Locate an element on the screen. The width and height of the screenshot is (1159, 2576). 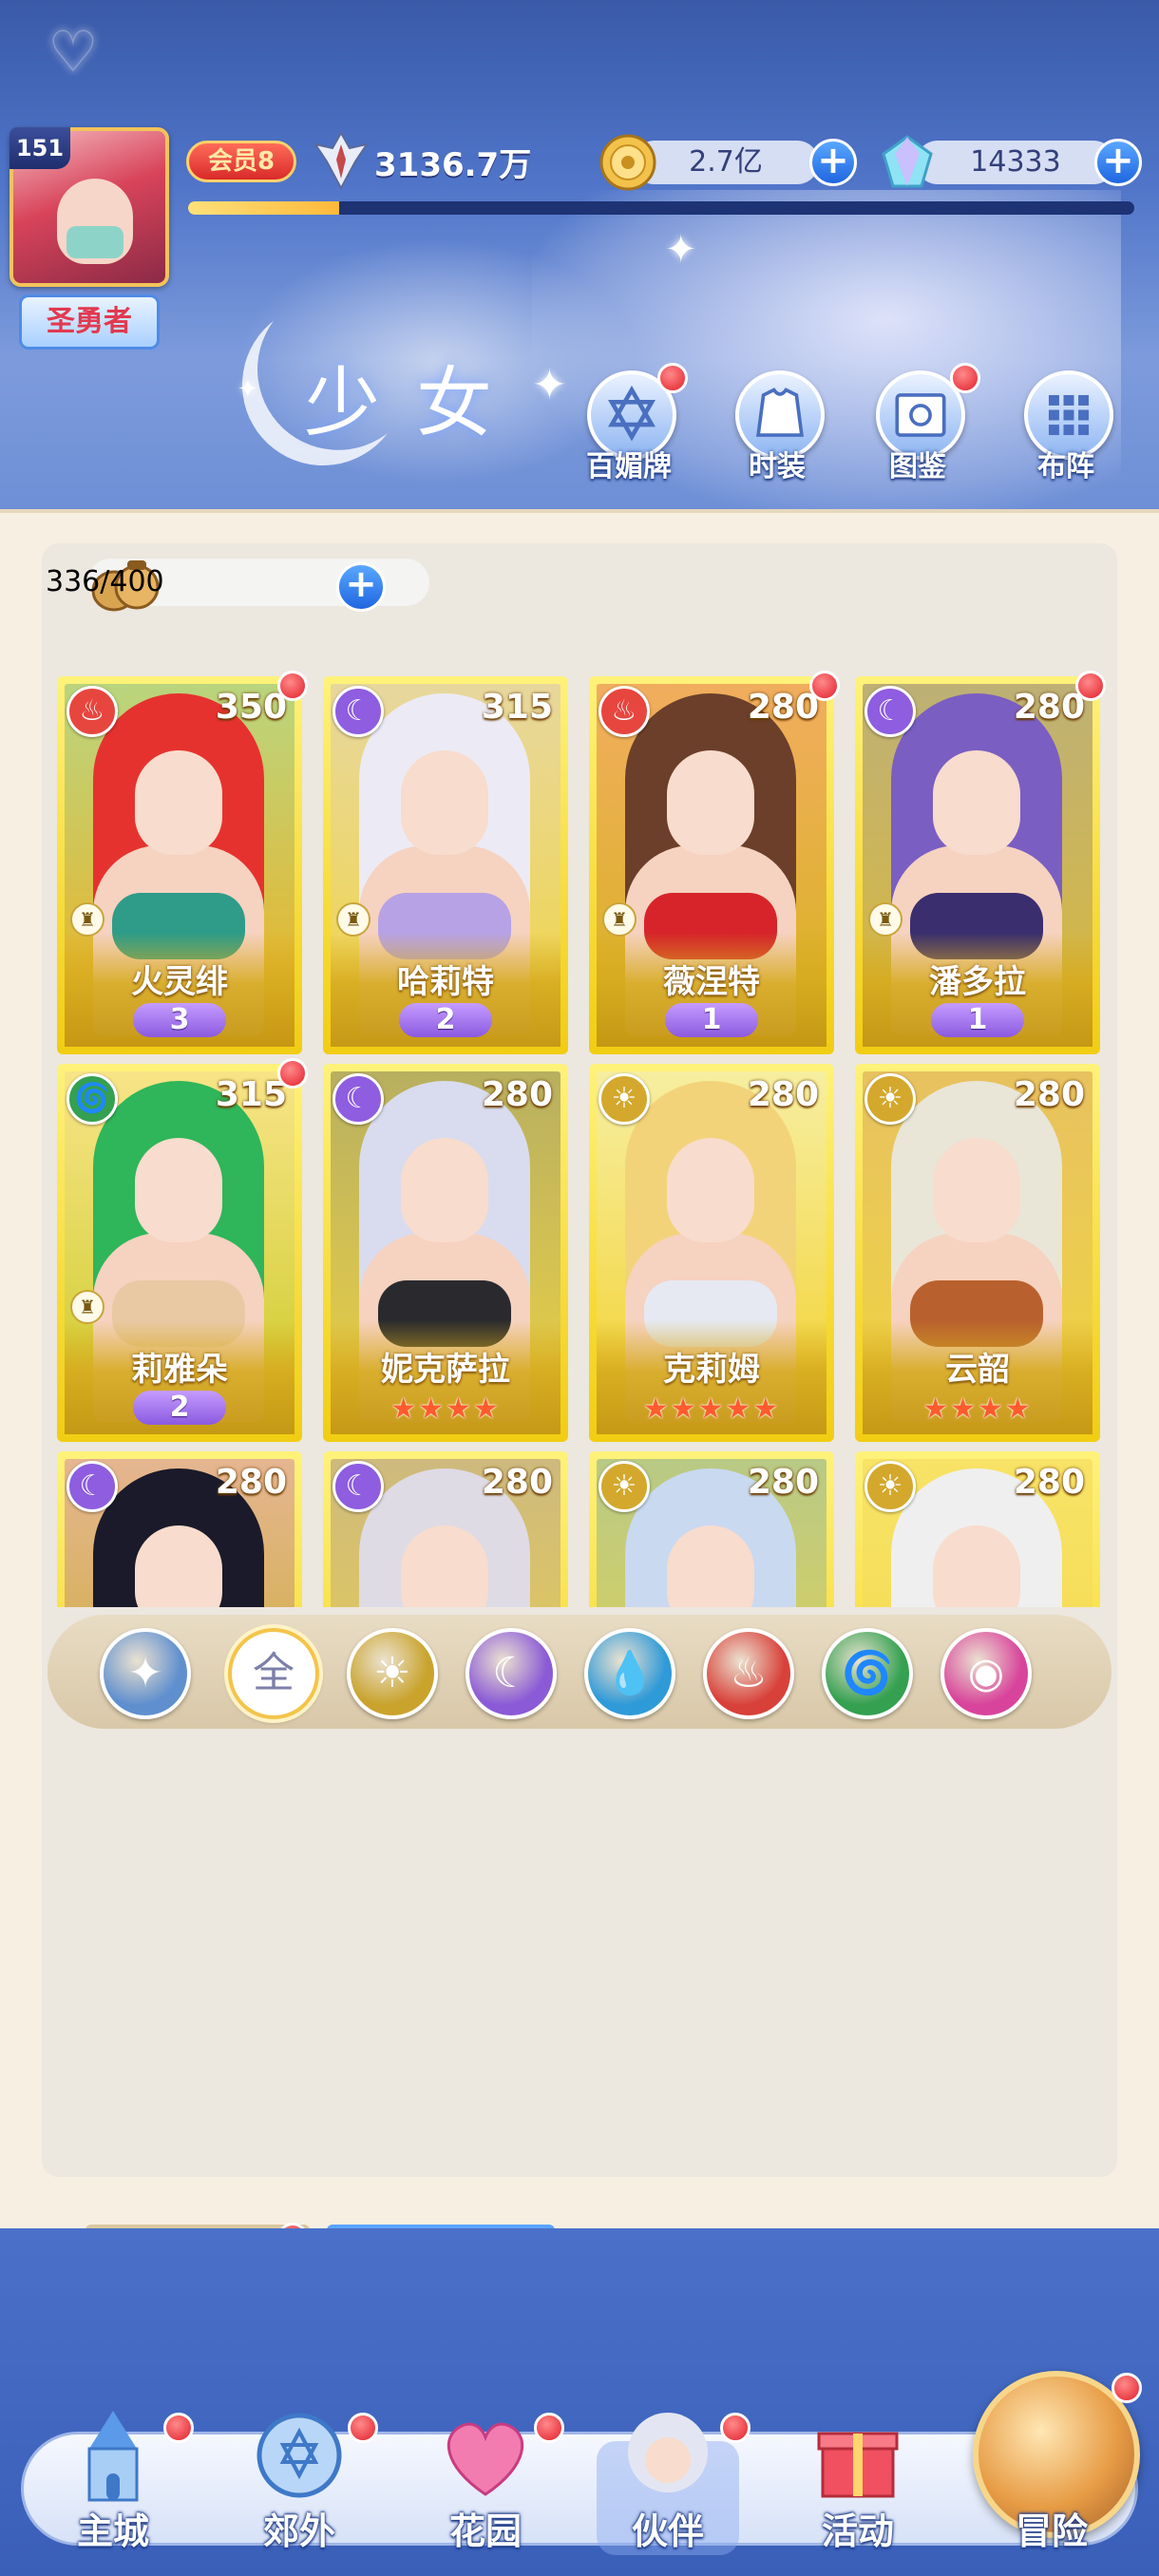
partner-level: 350 is located at coordinates (251, 707).